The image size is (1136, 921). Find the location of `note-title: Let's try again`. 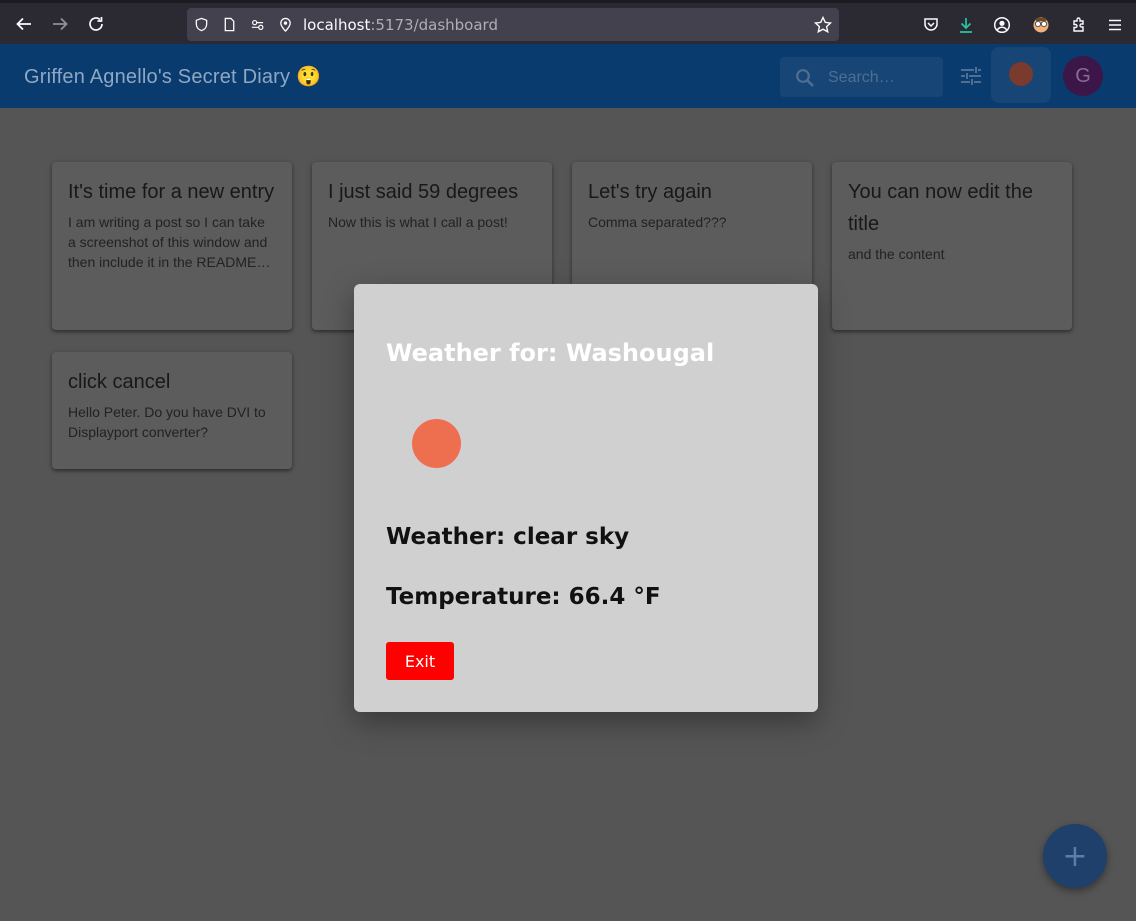

note-title: Let's try again is located at coordinates (650, 192).